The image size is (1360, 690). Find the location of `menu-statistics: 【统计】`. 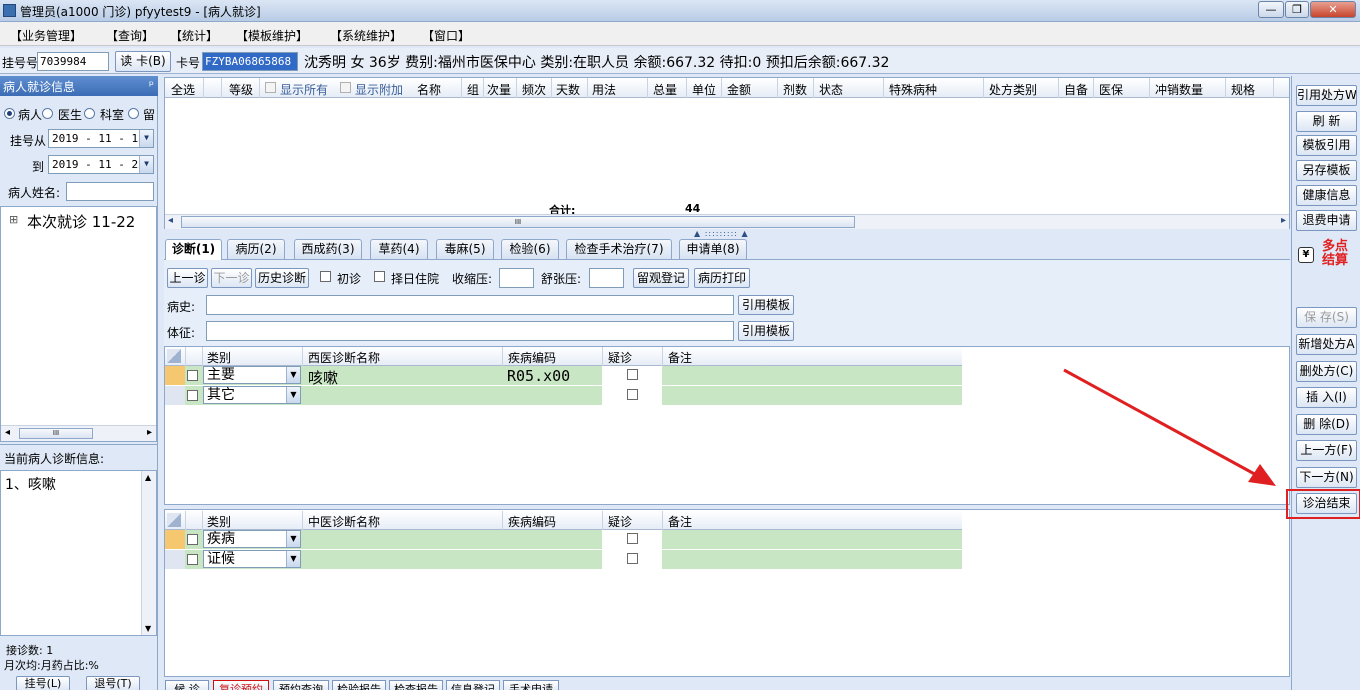

menu-statistics: 【统计】 is located at coordinates (194, 35).